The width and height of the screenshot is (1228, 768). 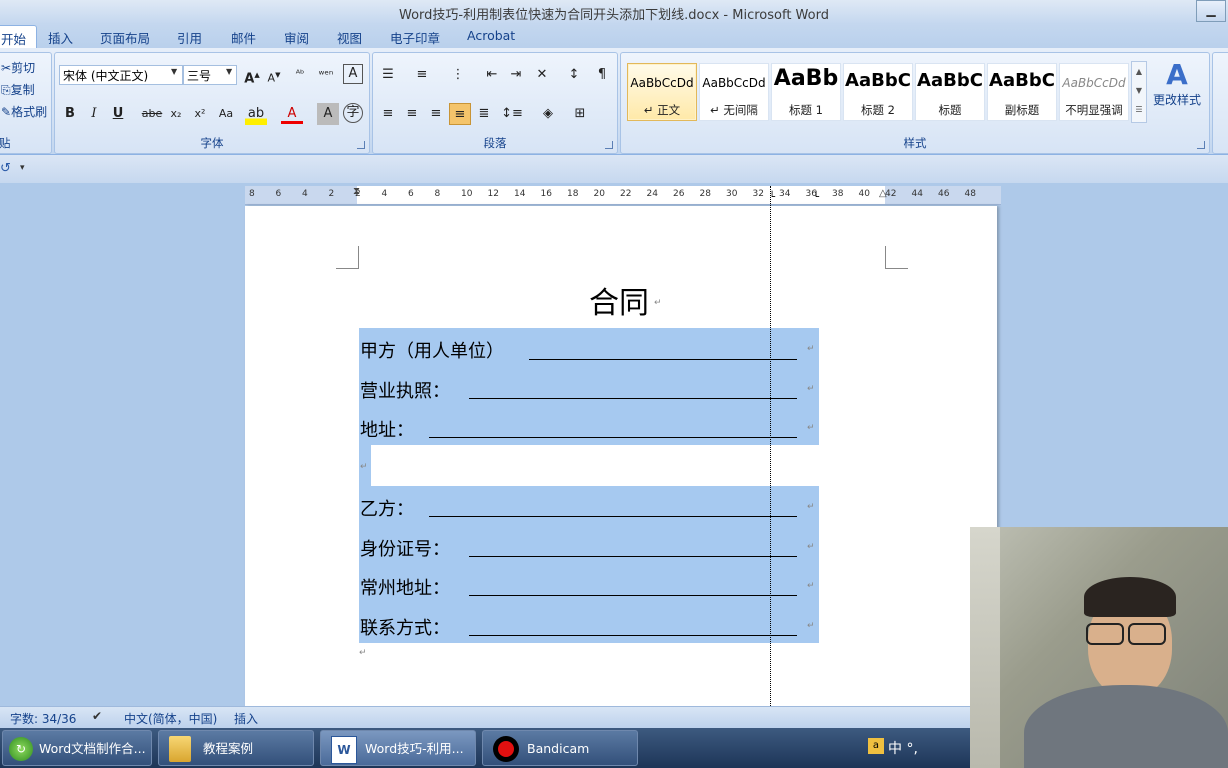 What do you see at coordinates (512, 114) in the screenshot?
I see `line-spacing-icon: ↕≡` at bounding box center [512, 114].